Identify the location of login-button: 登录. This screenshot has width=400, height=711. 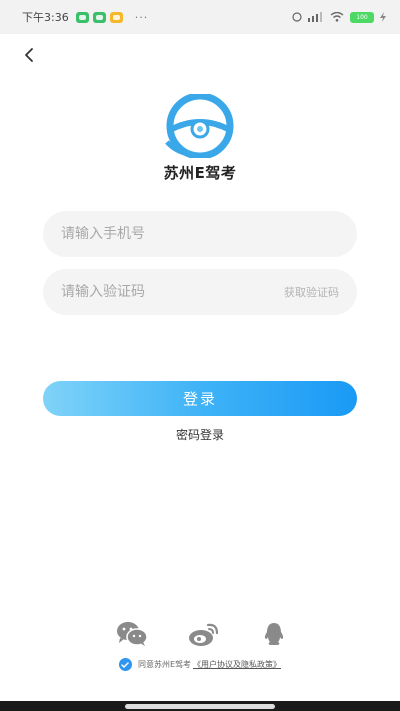
(200, 398).